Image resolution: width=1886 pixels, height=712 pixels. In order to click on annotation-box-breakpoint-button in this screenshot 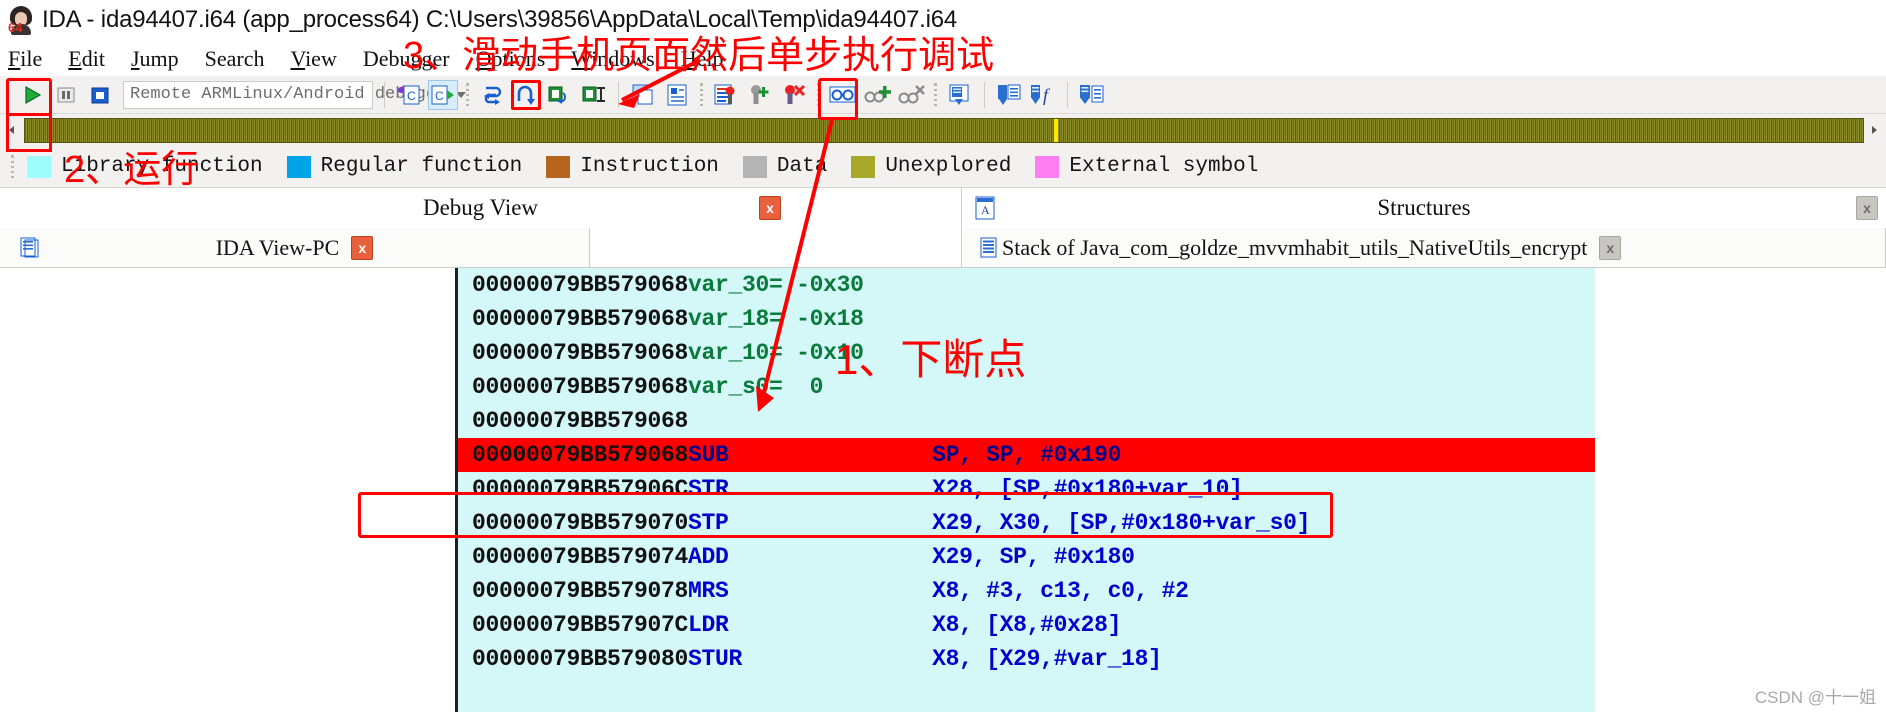, I will do `click(838, 99)`.